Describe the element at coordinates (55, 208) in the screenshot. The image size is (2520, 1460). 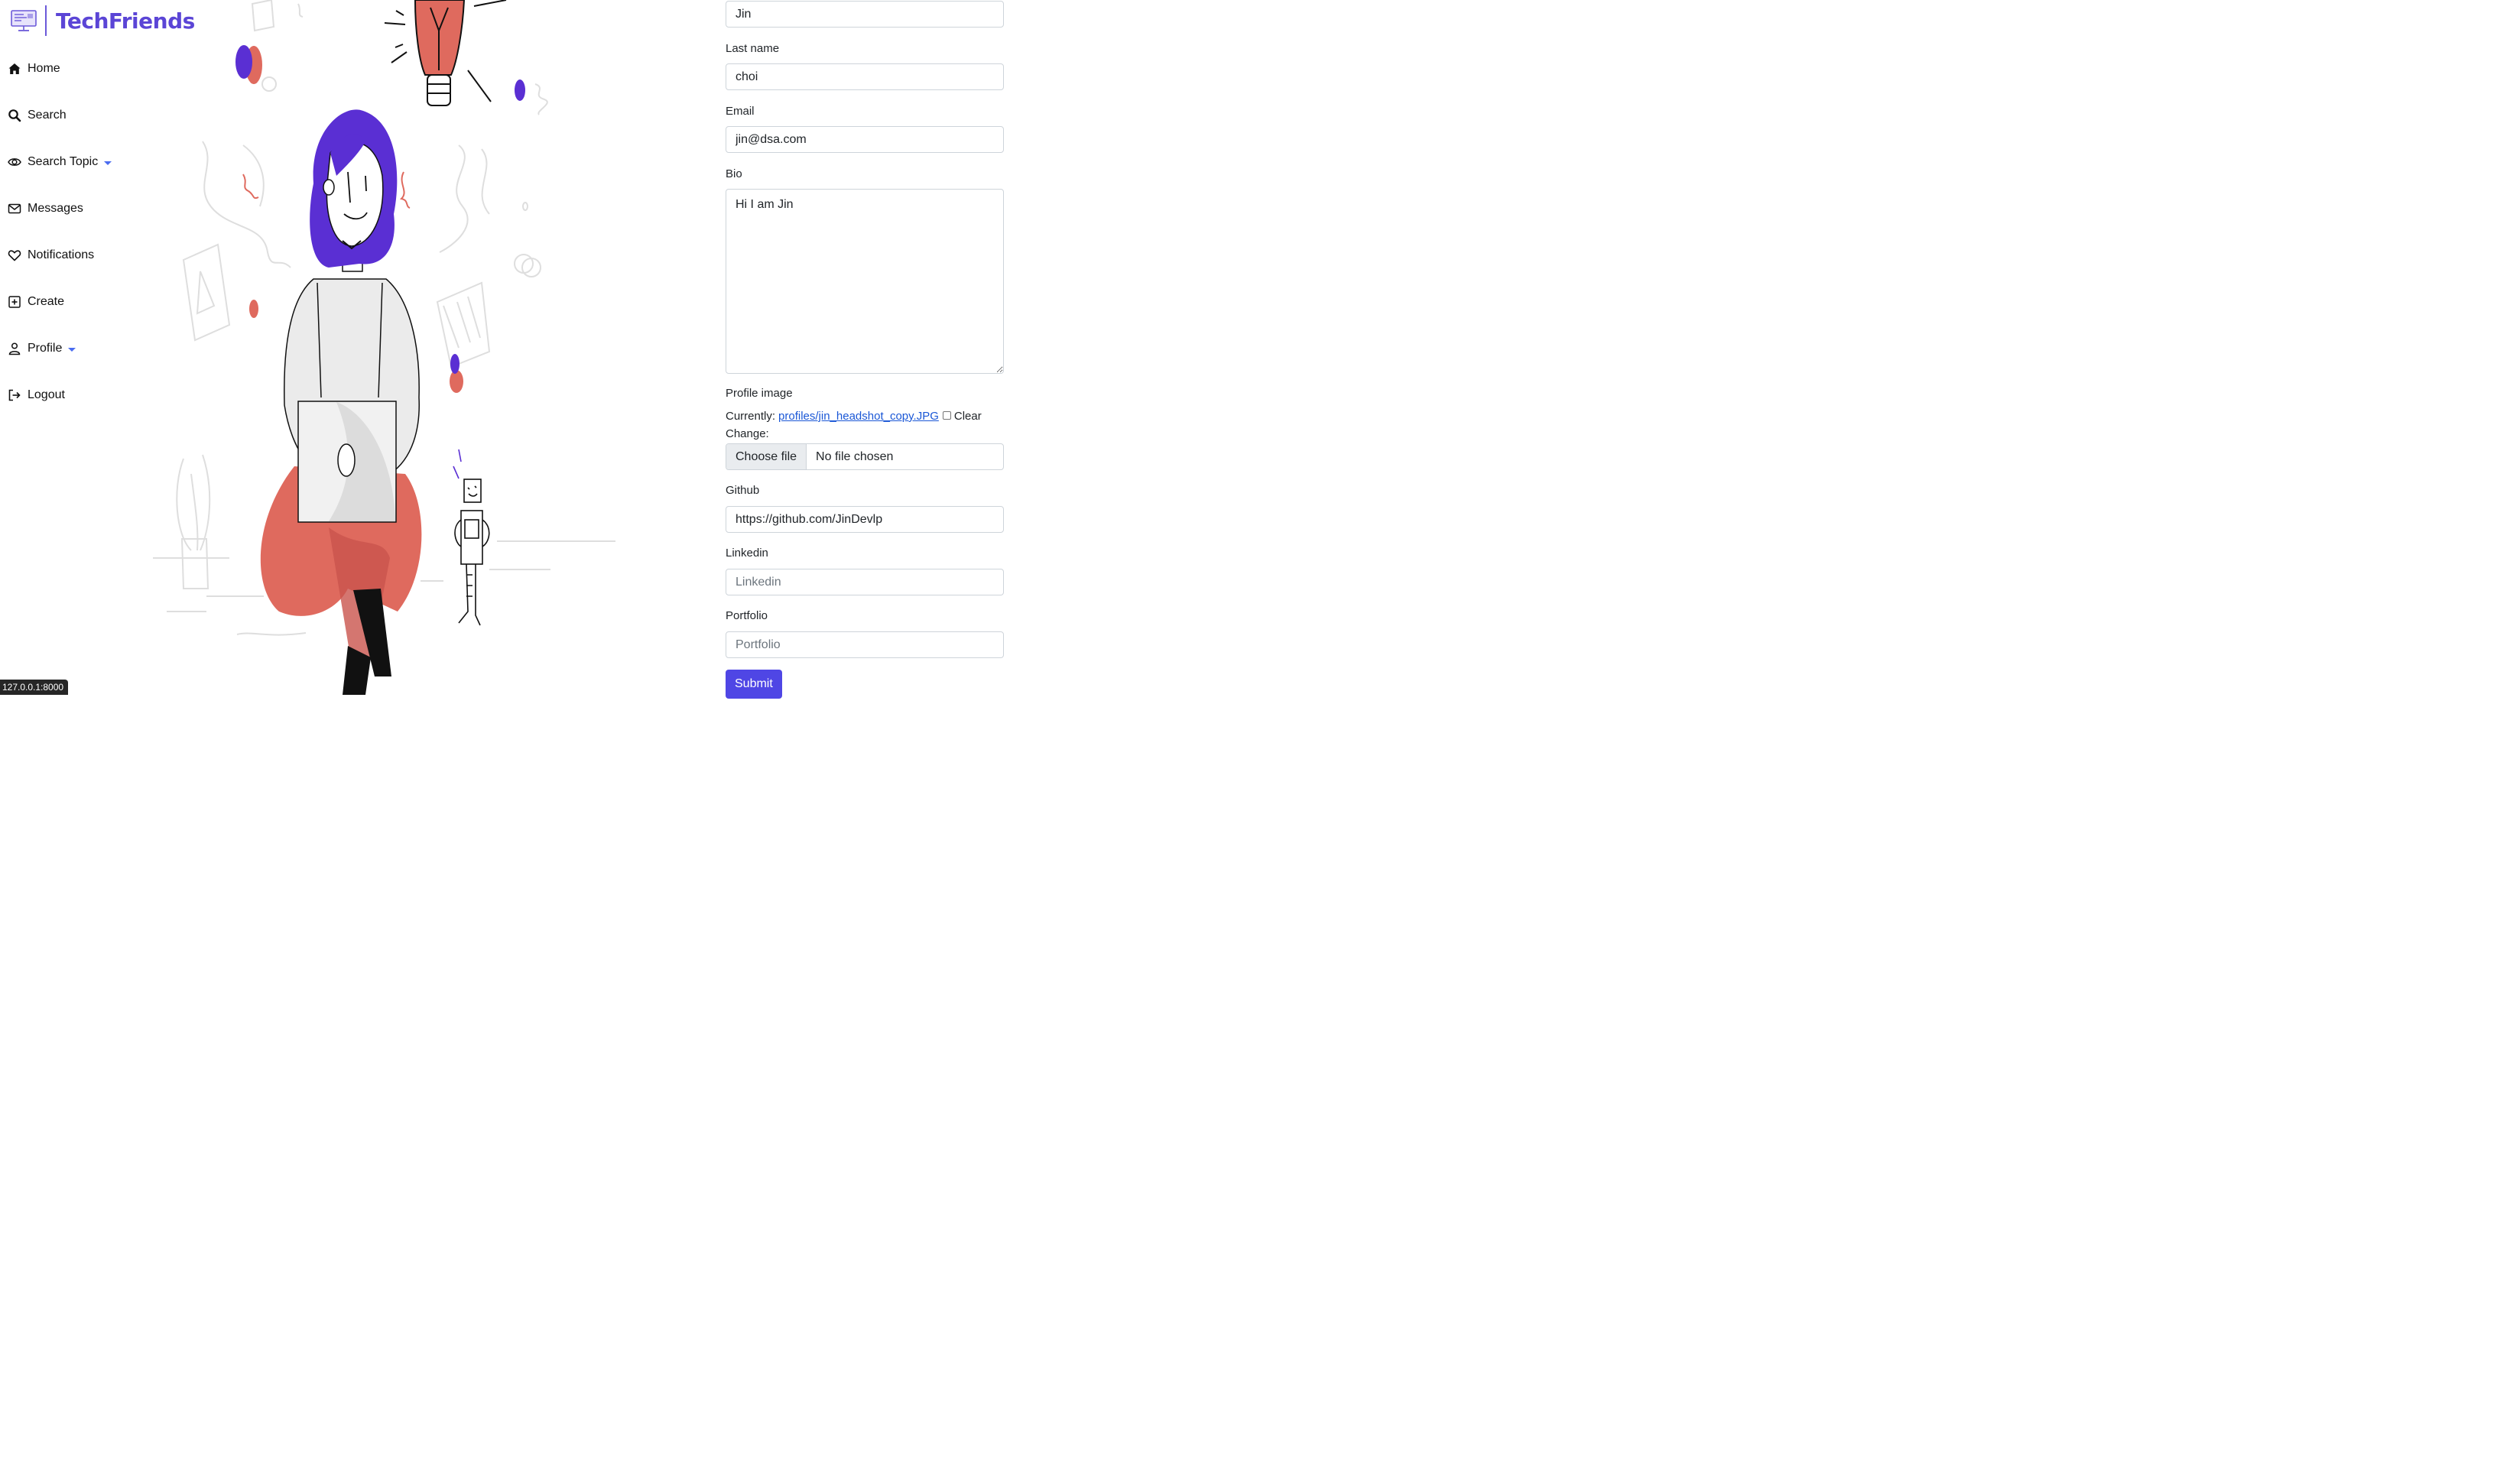
I see `sidebar-item-label: Messages` at that location.